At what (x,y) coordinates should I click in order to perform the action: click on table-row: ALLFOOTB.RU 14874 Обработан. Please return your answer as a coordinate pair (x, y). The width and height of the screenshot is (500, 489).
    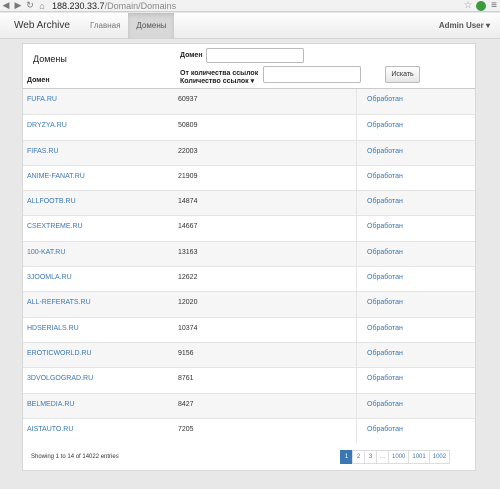
    Looking at the image, I should click on (249, 203).